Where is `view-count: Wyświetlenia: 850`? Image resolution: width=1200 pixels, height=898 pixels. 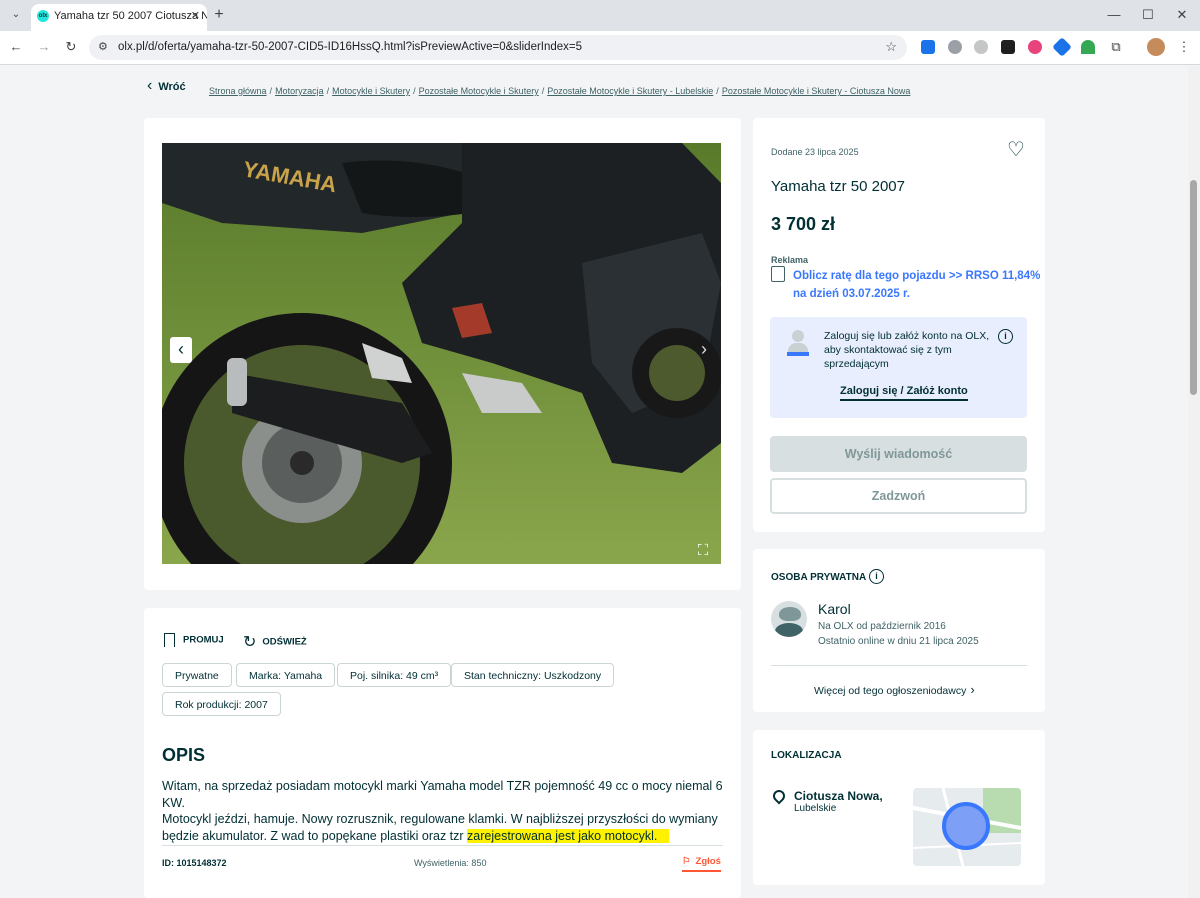 view-count: Wyświetlenia: 850 is located at coordinates (450, 863).